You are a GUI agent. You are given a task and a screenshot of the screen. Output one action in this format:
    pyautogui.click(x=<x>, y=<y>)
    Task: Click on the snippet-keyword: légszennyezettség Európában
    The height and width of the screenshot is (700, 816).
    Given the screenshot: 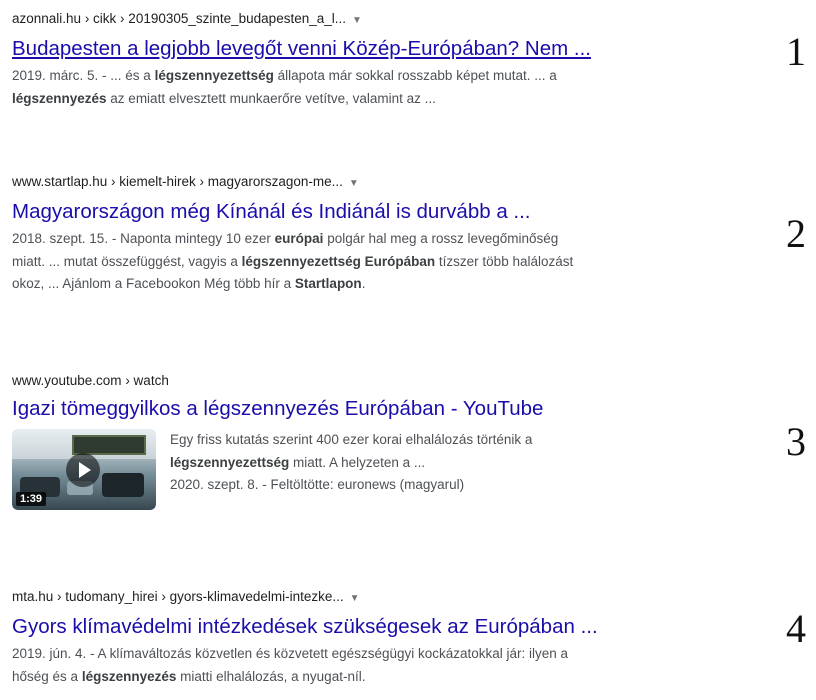 What is the action you would take?
    pyautogui.click(x=338, y=261)
    